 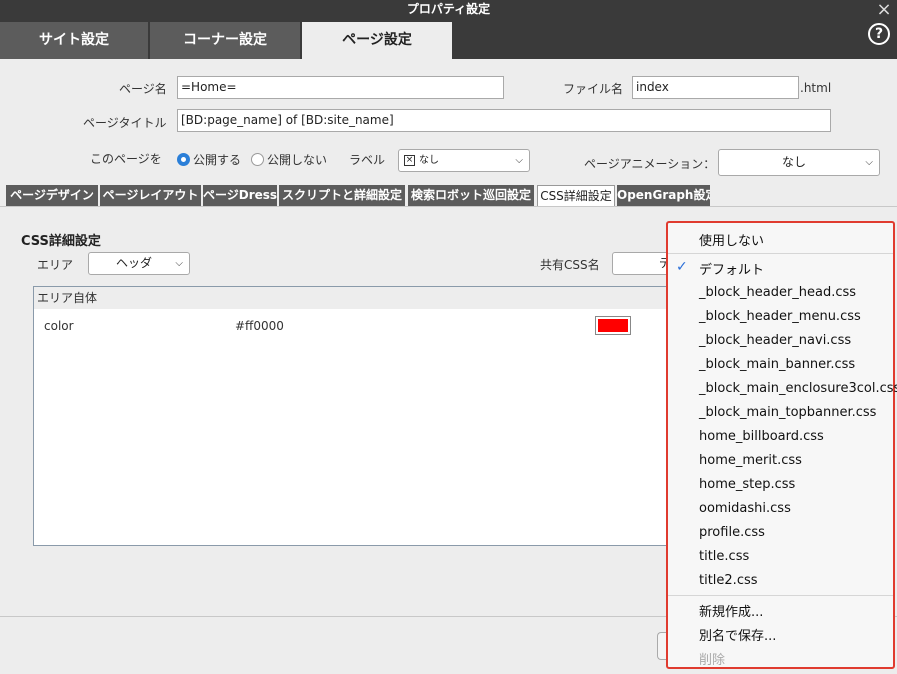 I want to click on color-swatch-fill, so click(x=613, y=325).